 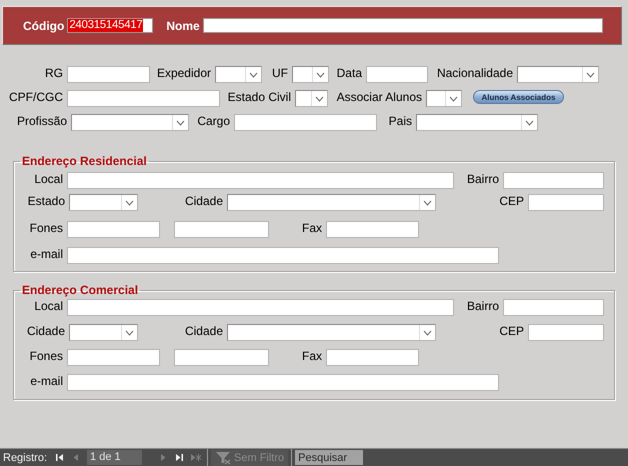 What do you see at coordinates (349, 73) in the screenshot?
I see `field-label: Data` at bounding box center [349, 73].